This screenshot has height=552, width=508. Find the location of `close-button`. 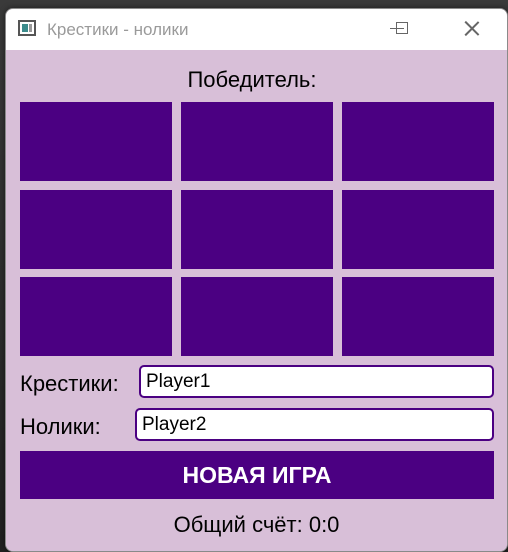

close-button is located at coordinates (472, 28).